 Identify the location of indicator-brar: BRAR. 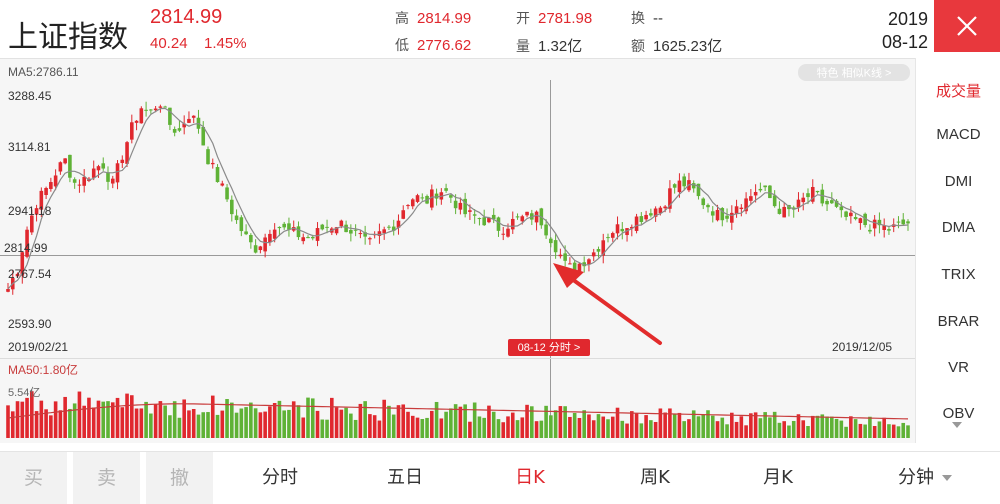
(958, 321).